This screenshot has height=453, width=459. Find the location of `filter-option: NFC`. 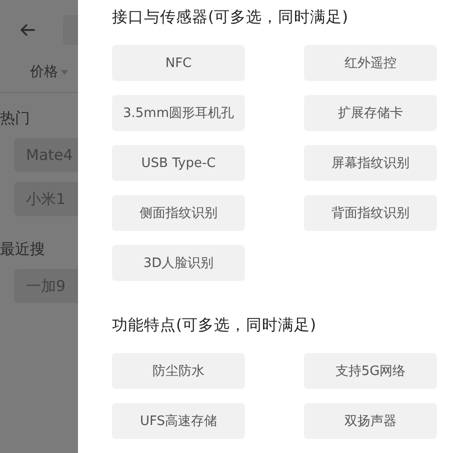

filter-option: NFC is located at coordinates (178, 63).